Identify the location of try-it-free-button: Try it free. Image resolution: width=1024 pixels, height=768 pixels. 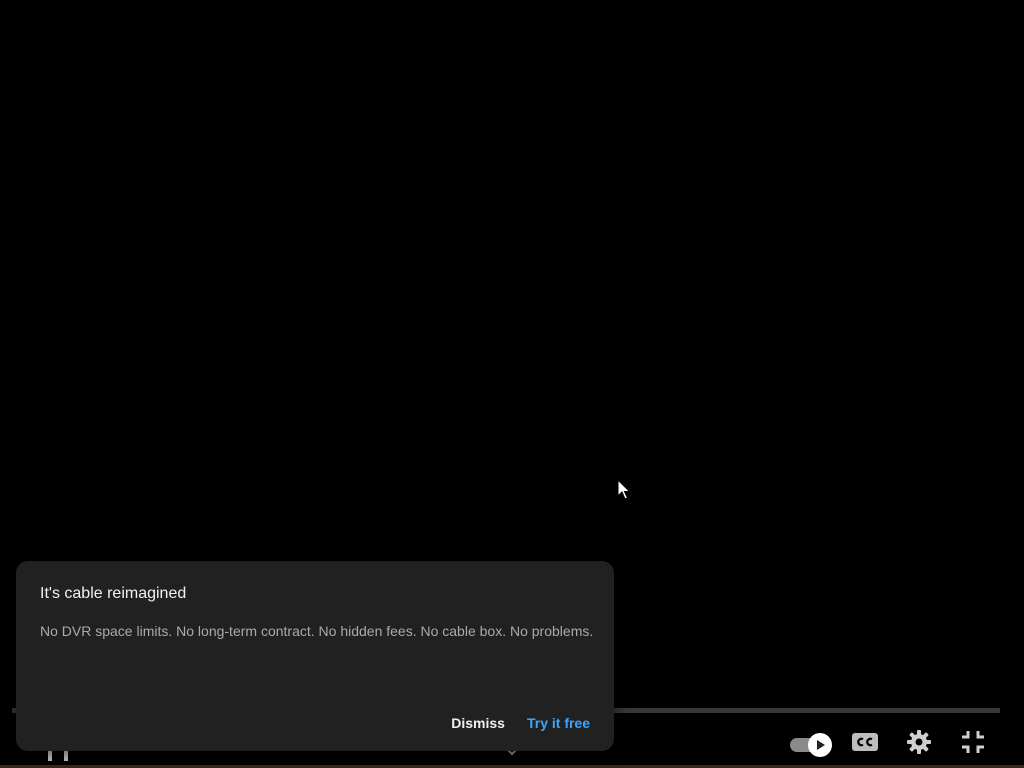
(558, 723).